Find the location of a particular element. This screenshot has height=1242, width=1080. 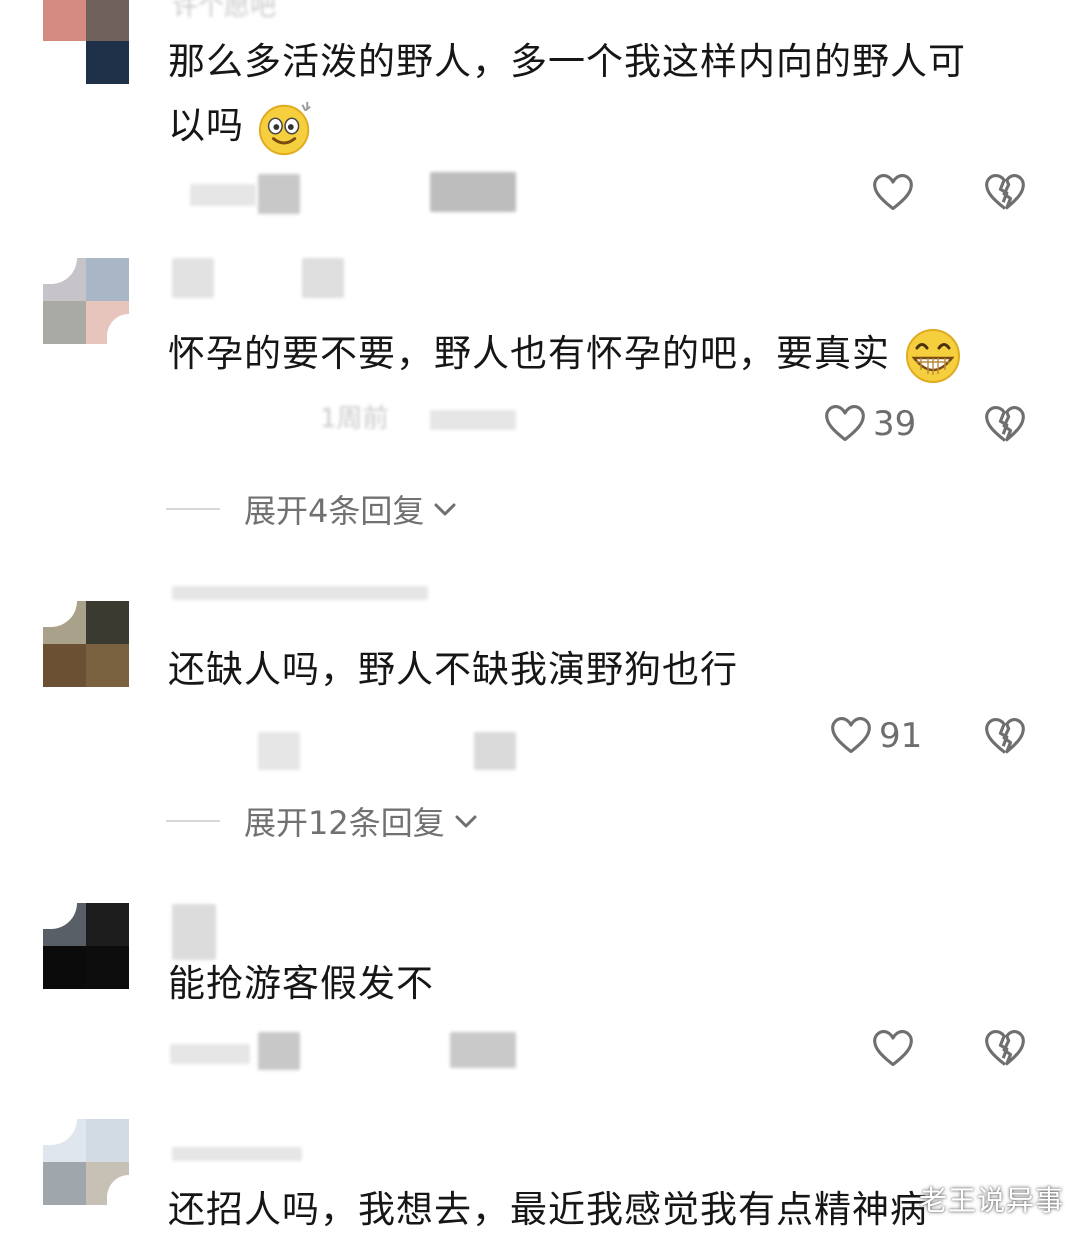

like-count: 91 is located at coordinates (901, 736).